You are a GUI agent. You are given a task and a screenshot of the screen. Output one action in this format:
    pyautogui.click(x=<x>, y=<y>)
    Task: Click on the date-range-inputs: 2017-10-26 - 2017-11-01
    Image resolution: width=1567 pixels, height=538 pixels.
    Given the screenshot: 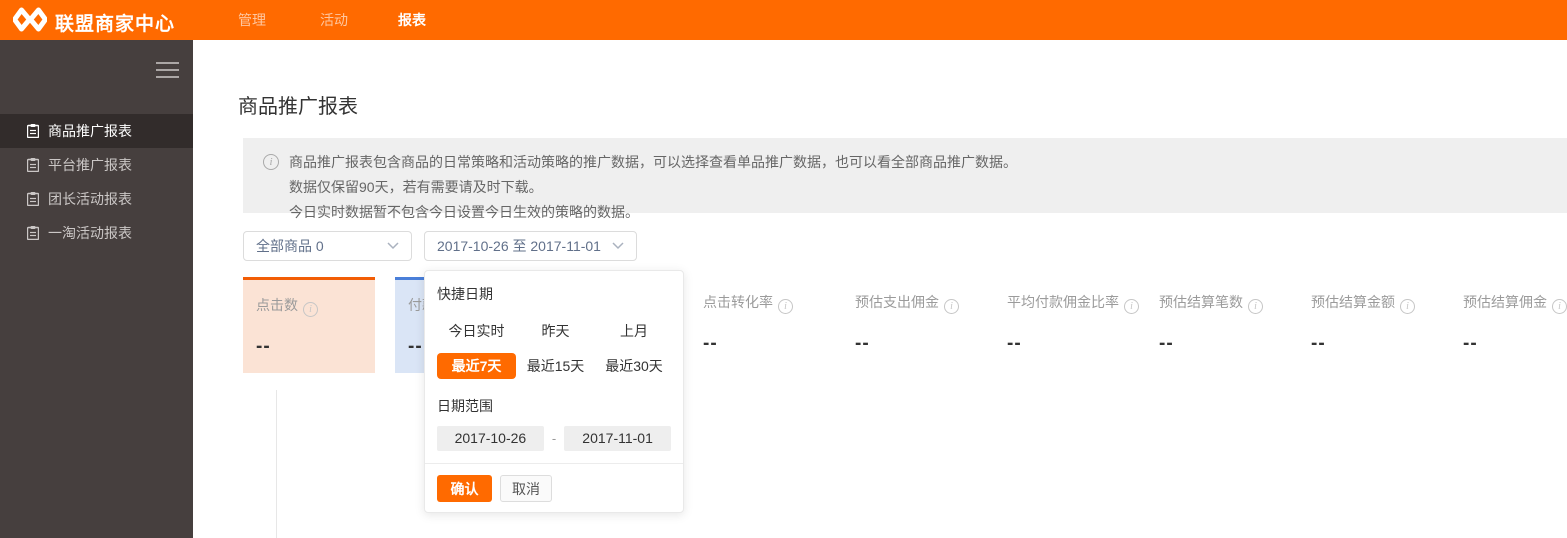 What is the action you would take?
    pyautogui.click(x=554, y=438)
    